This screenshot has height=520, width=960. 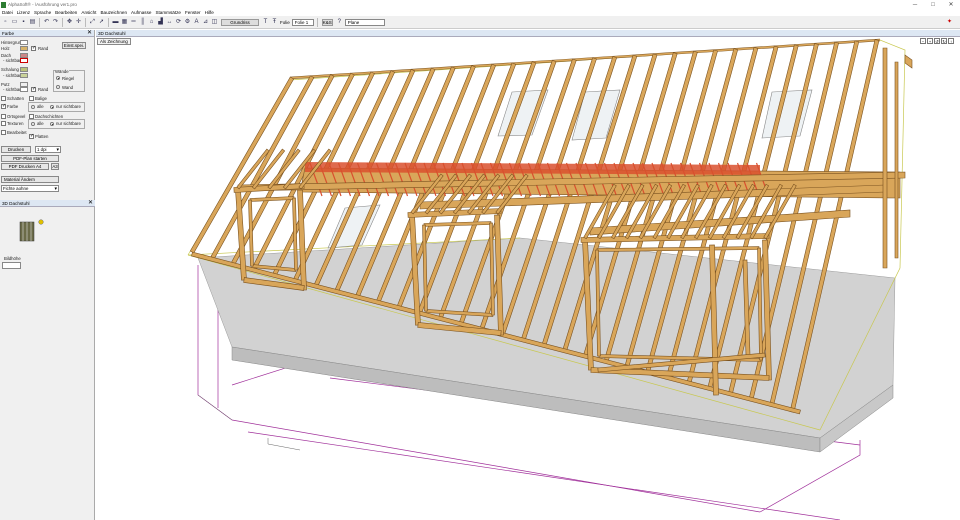 What do you see at coordinates (24, 75) in the screenshot?
I see `swatch-schalung-sichtbar` at bounding box center [24, 75].